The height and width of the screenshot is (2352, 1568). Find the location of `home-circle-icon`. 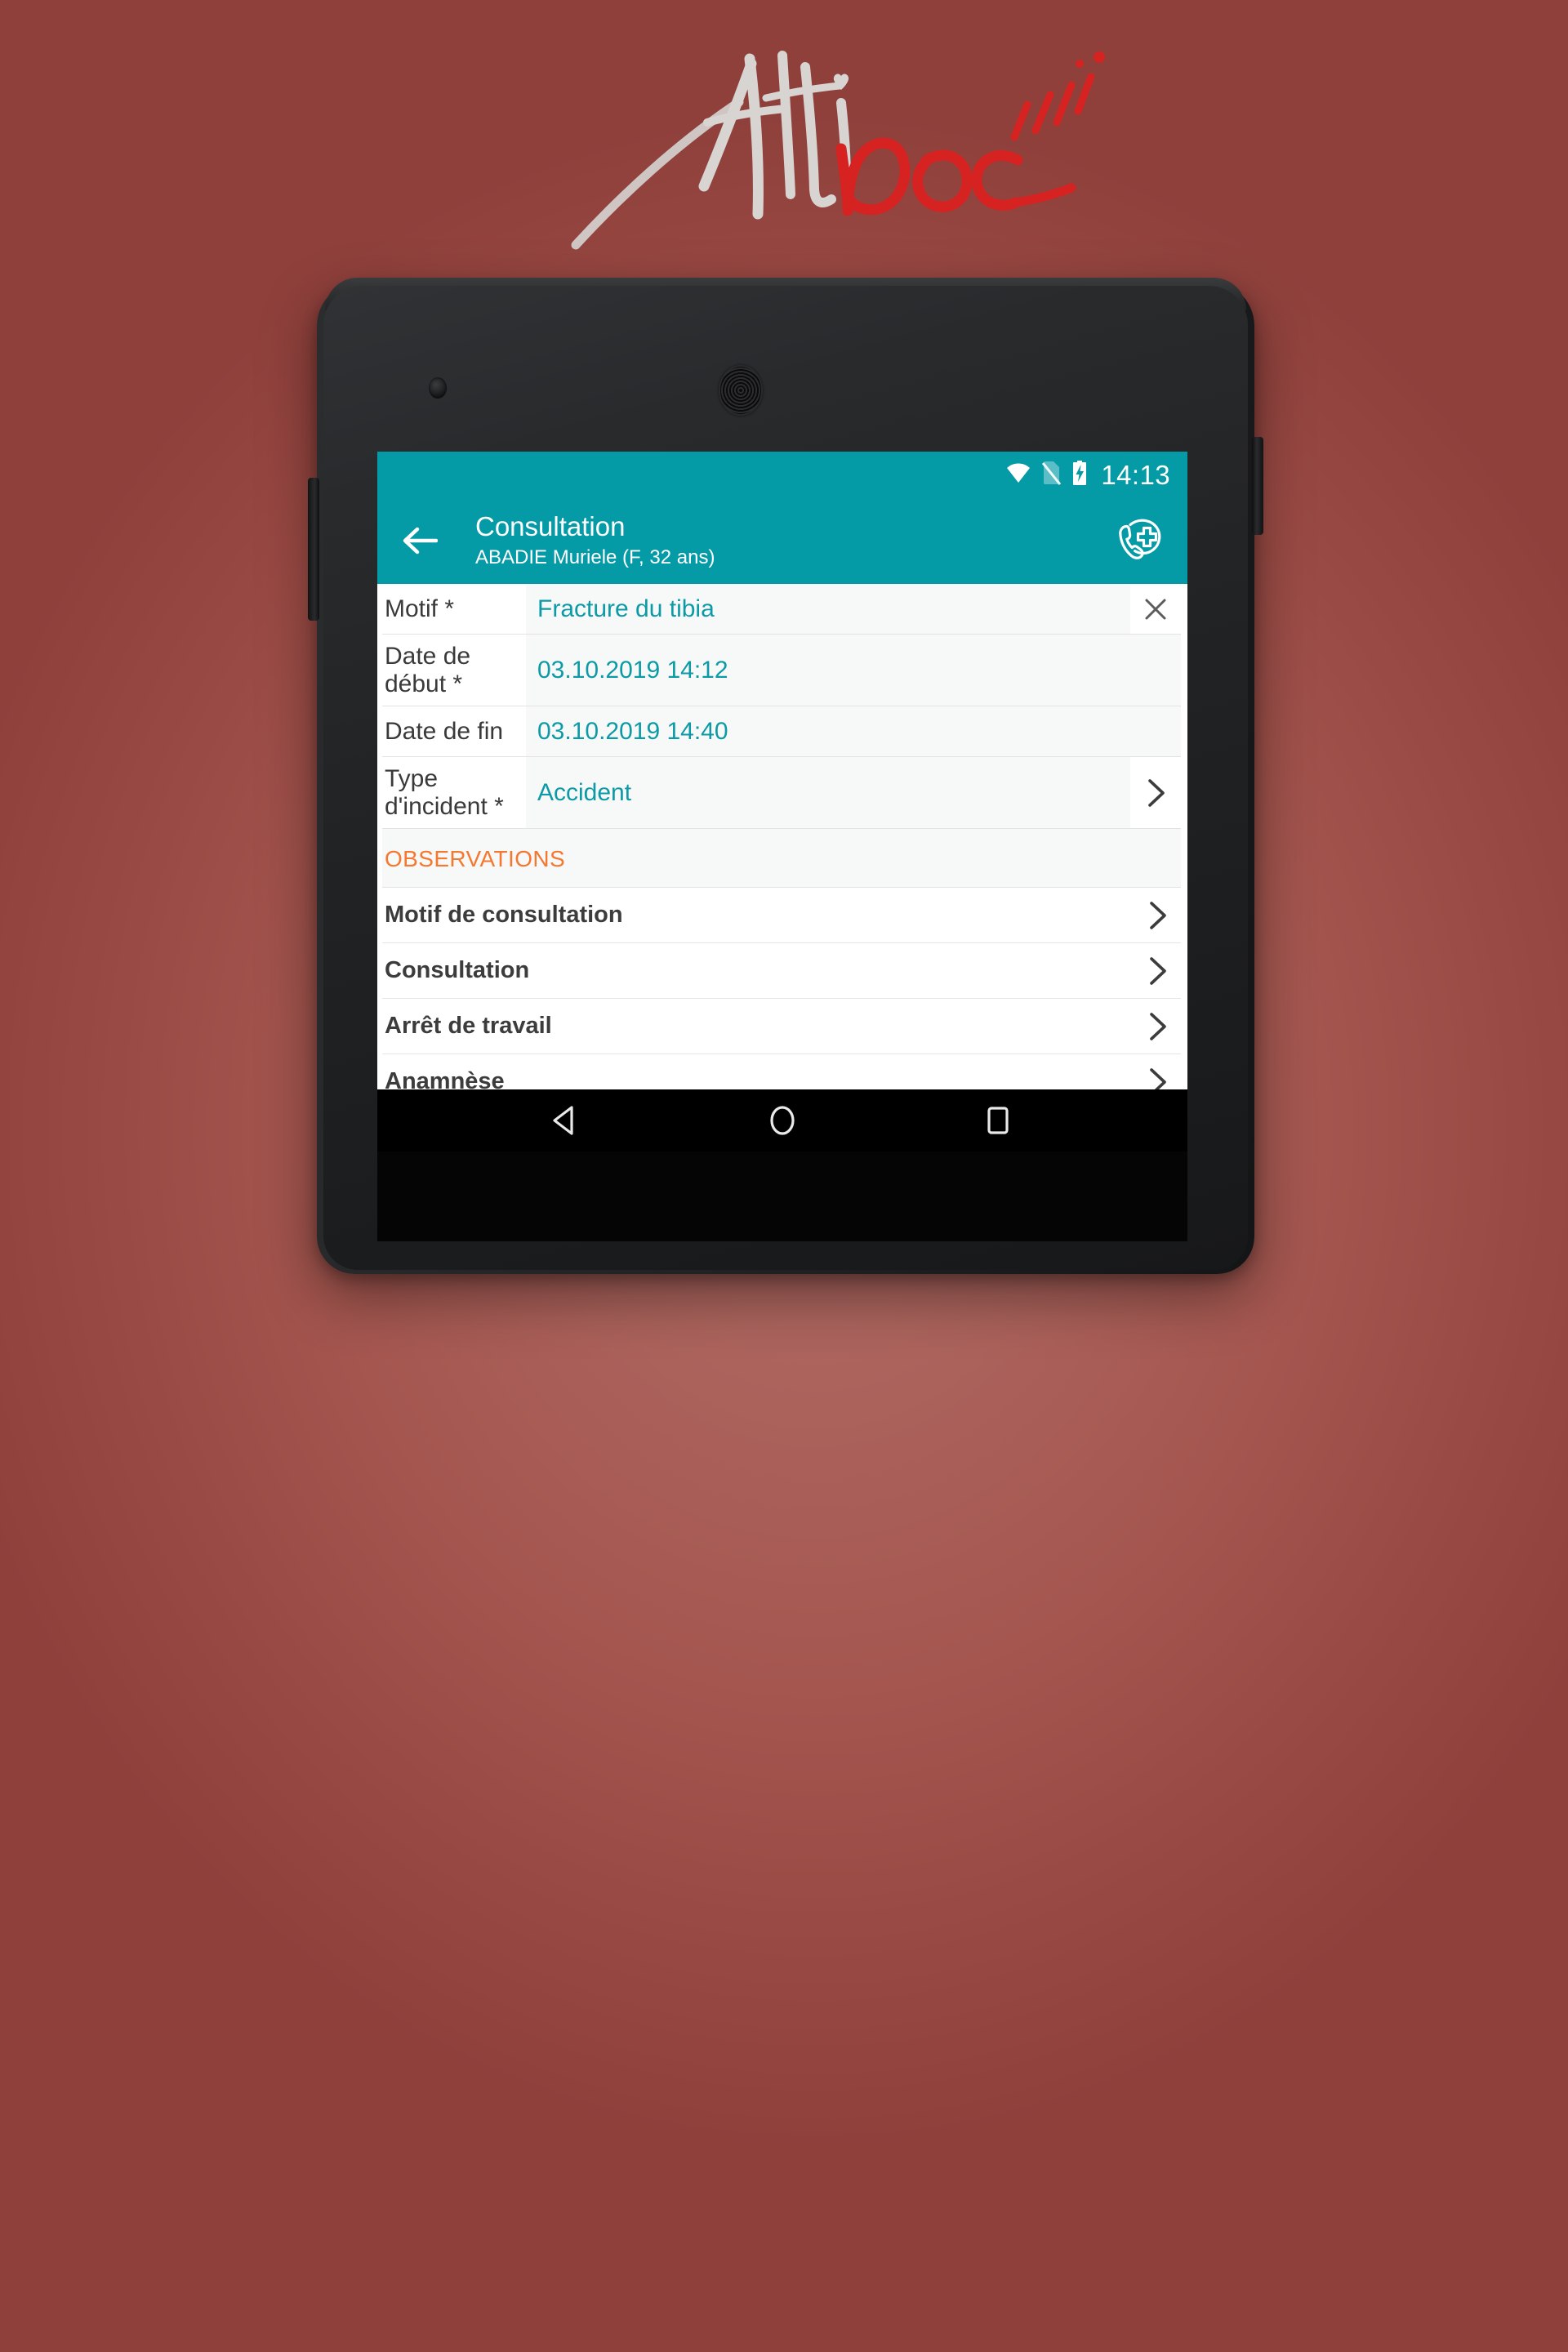

home-circle-icon is located at coordinates (782, 1120).